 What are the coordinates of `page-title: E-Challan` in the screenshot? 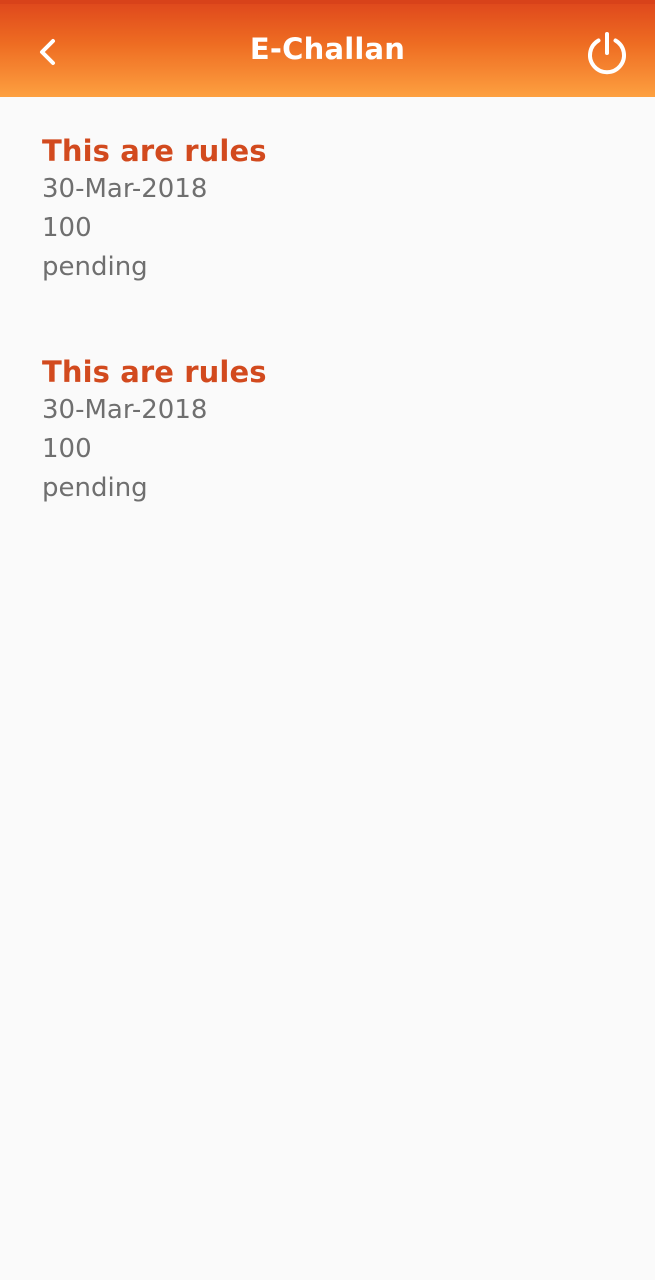 It's located at (327, 49).